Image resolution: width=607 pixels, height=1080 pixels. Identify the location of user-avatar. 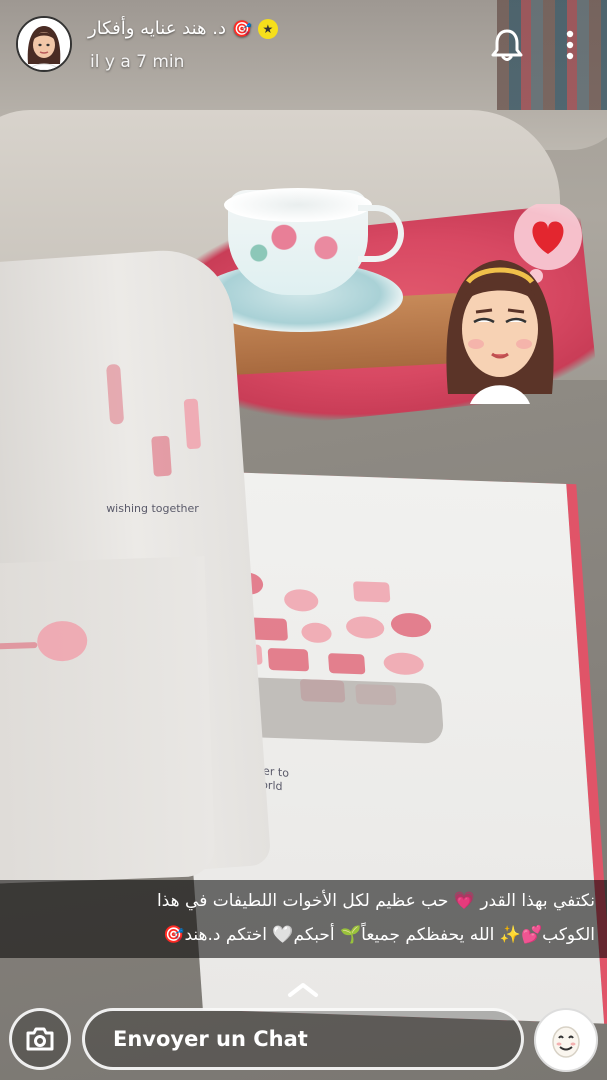
(44, 44).